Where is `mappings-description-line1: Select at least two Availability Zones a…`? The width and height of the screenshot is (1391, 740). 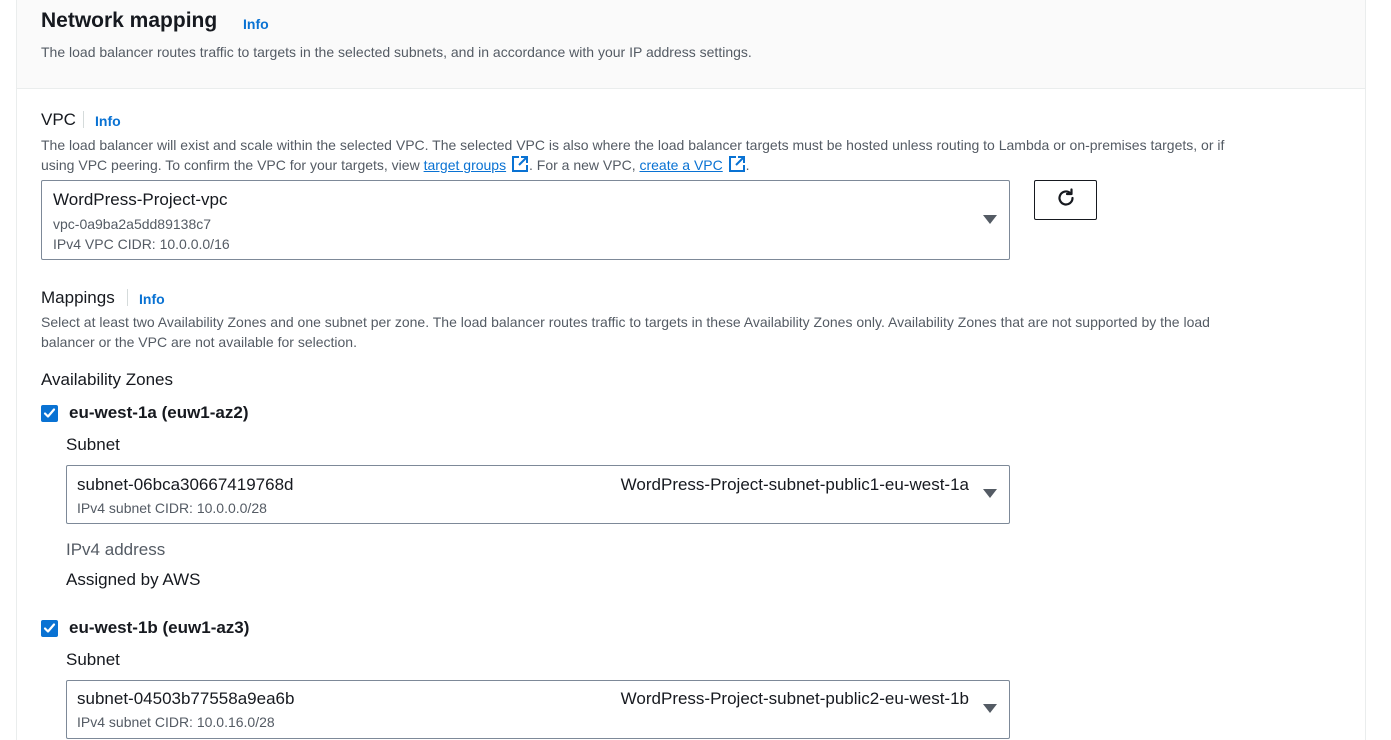 mappings-description-line1: Select at least two Availability Zones a… is located at coordinates (625, 322).